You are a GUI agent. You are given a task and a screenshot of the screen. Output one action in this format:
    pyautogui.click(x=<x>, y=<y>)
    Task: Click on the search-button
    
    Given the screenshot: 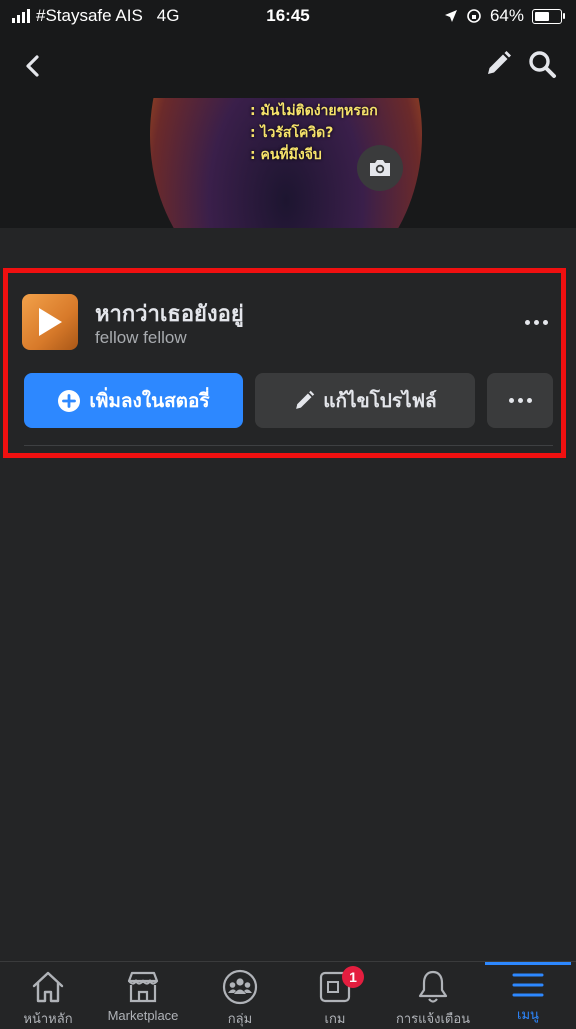 What is the action you would take?
    pyautogui.click(x=542, y=64)
    